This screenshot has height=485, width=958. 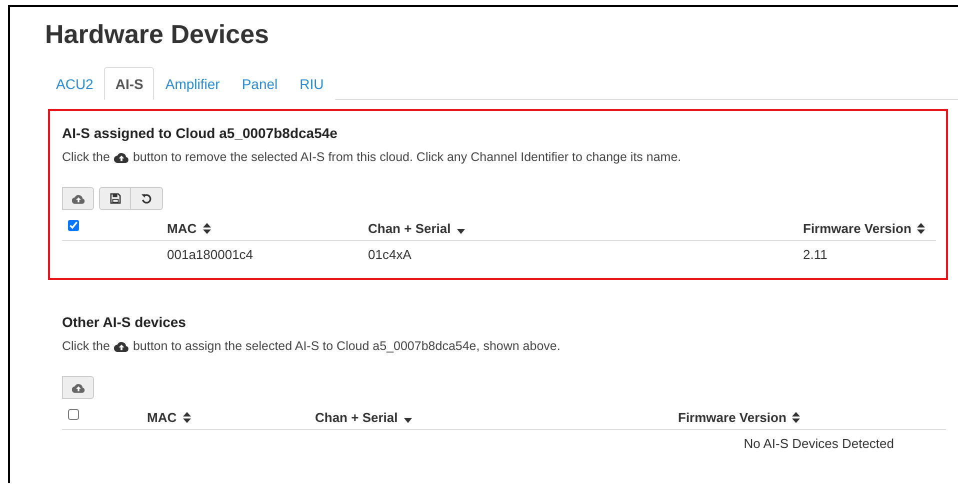 What do you see at coordinates (390, 254) in the screenshot?
I see `table-cell: 01c4xA` at bounding box center [390, 254].